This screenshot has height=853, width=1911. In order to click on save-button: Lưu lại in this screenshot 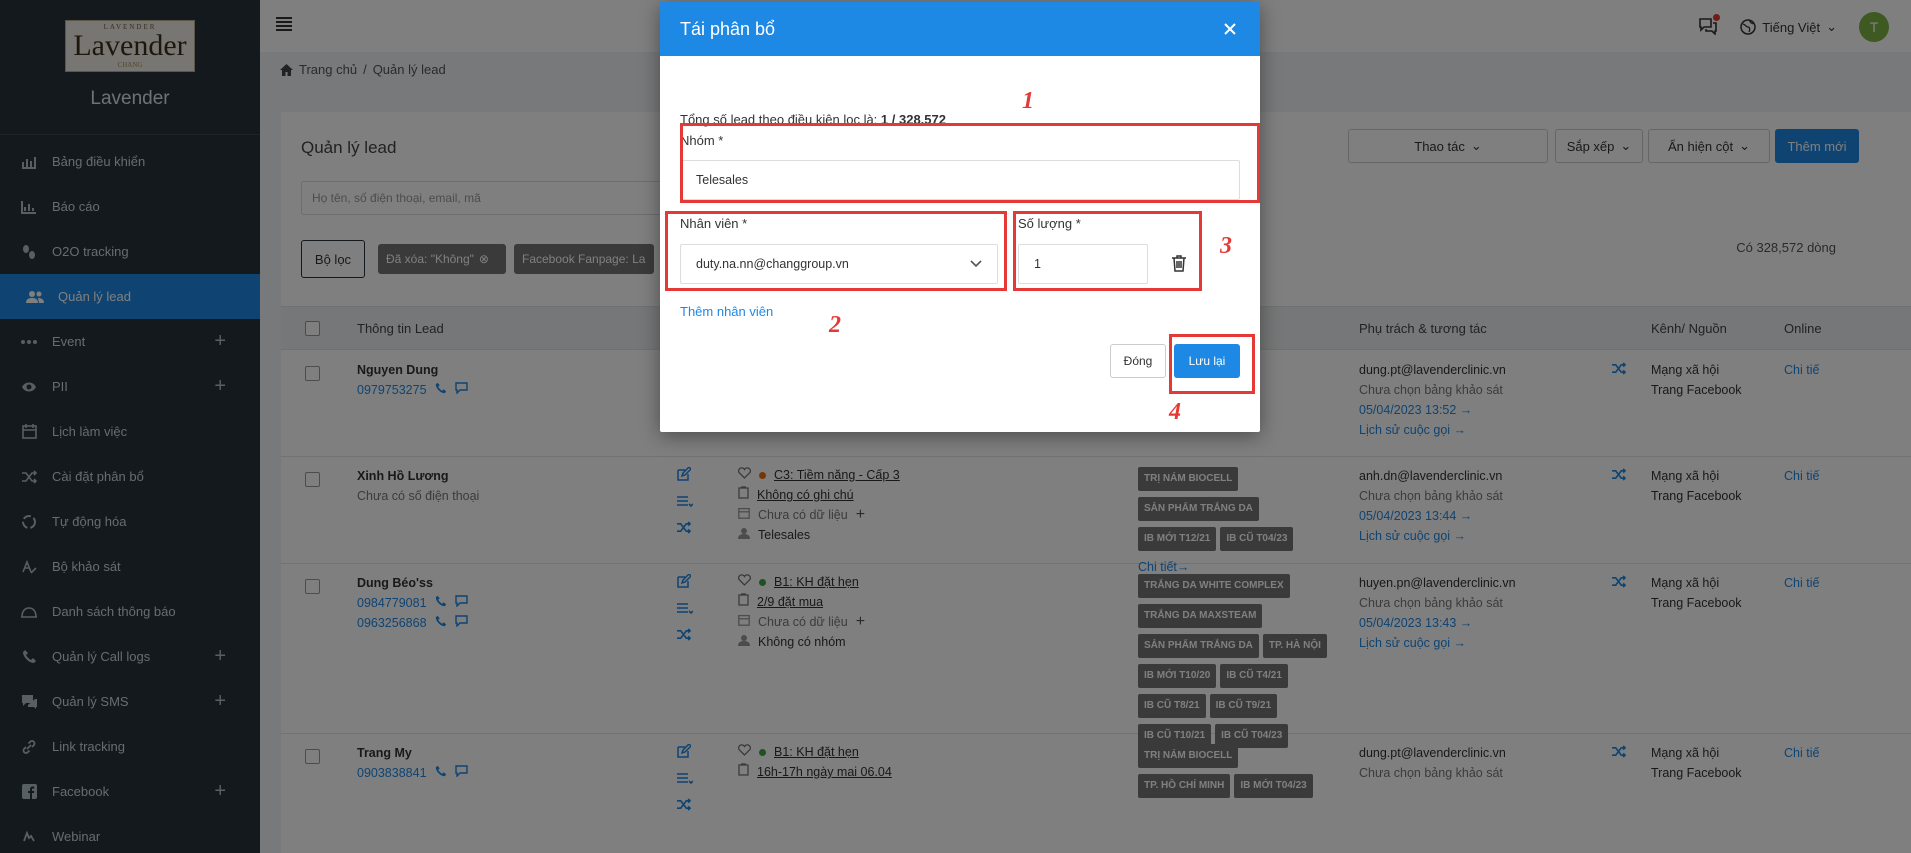, I will do `click(1207, 361)`.